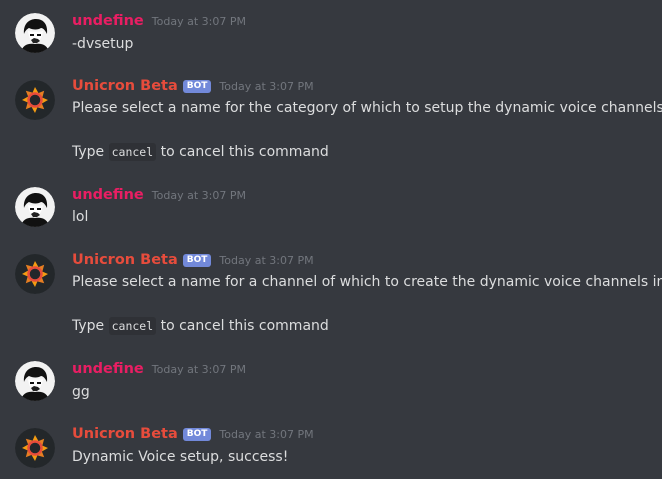 This screenshot has height=479, width=662. Describe the element at coordinates (80, 217) in the screenshot. I see `message-text: lol` at that location.